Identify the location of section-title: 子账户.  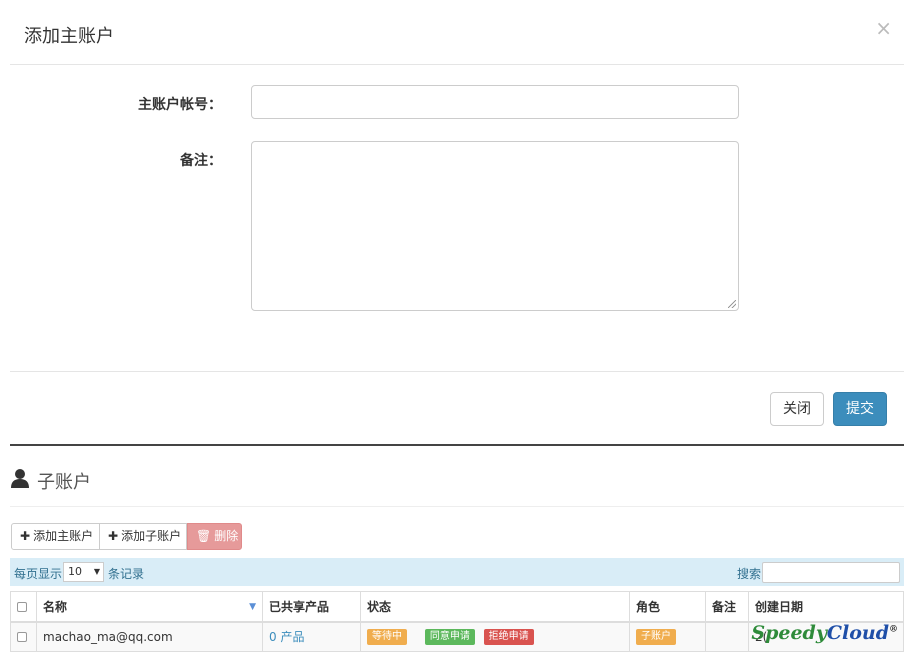
(64, 482).